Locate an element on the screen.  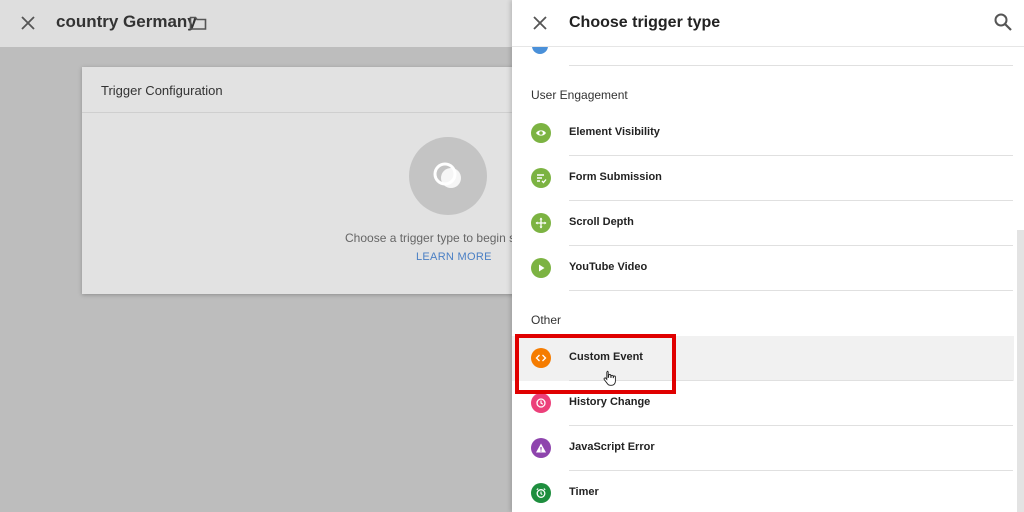
search-icon is located at coordinates (1003, 22).